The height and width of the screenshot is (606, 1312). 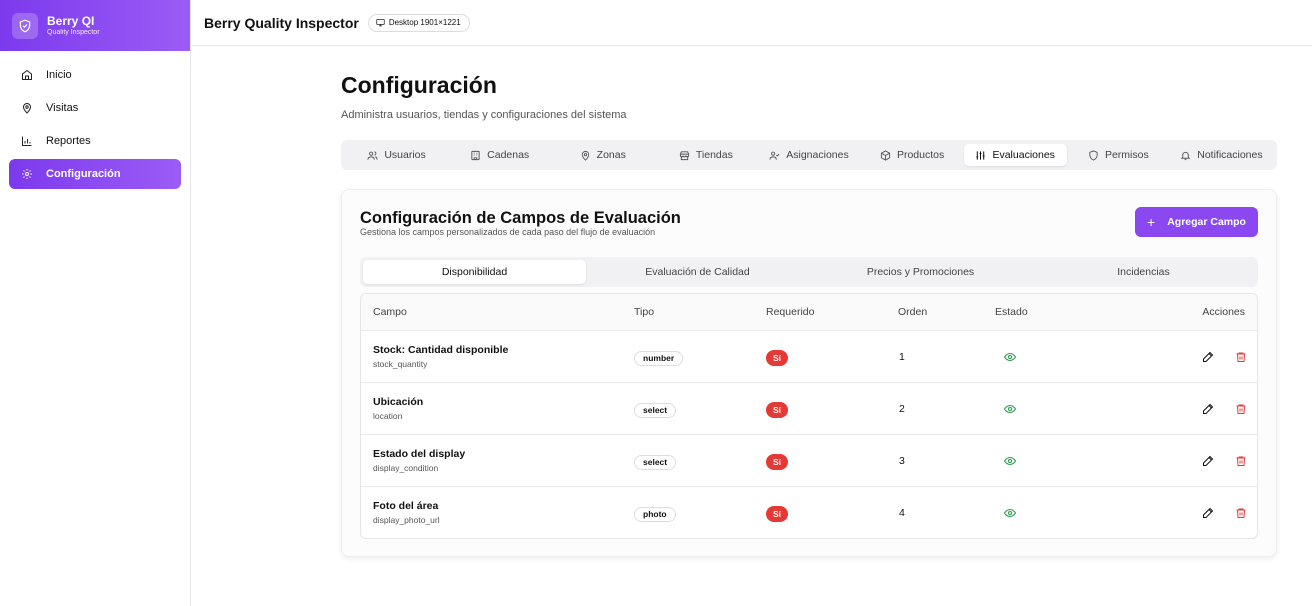 I want to click on subtab-evaluacion-calidad: Evaluación de Calidad, so click(x=697, y=272).